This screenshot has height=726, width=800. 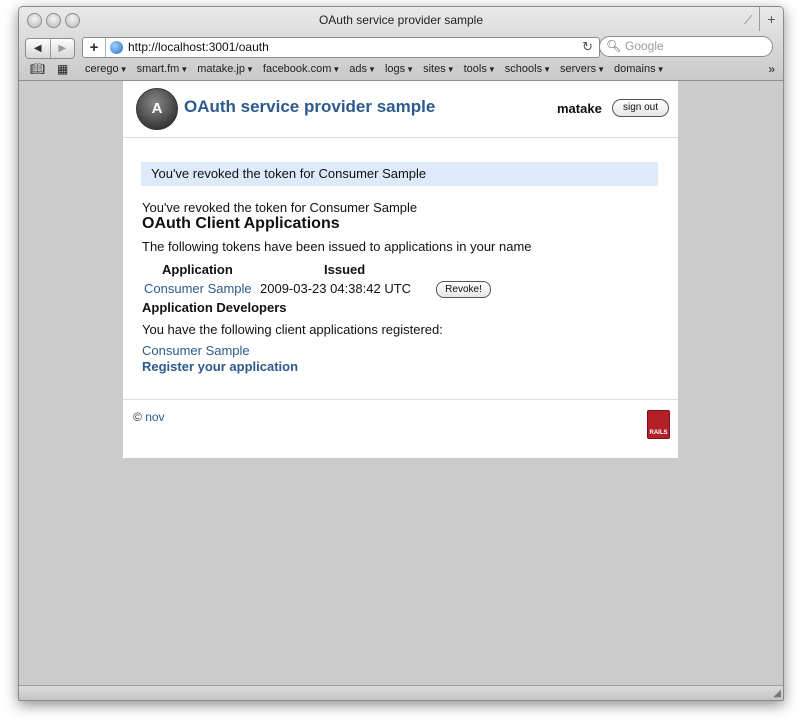 I want to click on bookmark-matakejp: matake.jp▼, so click(x=225, y=69).